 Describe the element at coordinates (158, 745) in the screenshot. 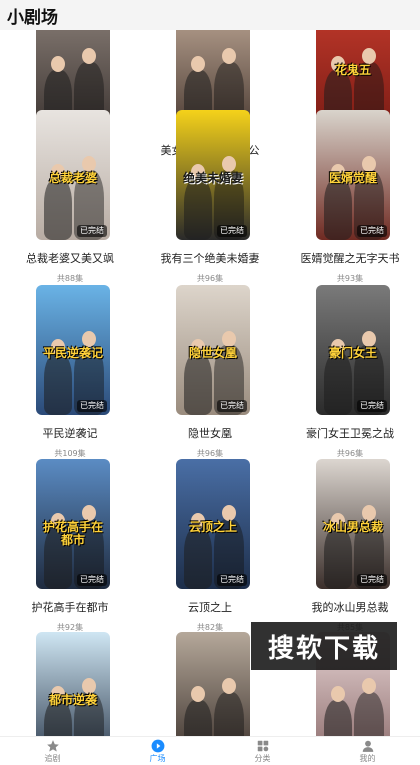

I see `play-circle-icon` at that location.